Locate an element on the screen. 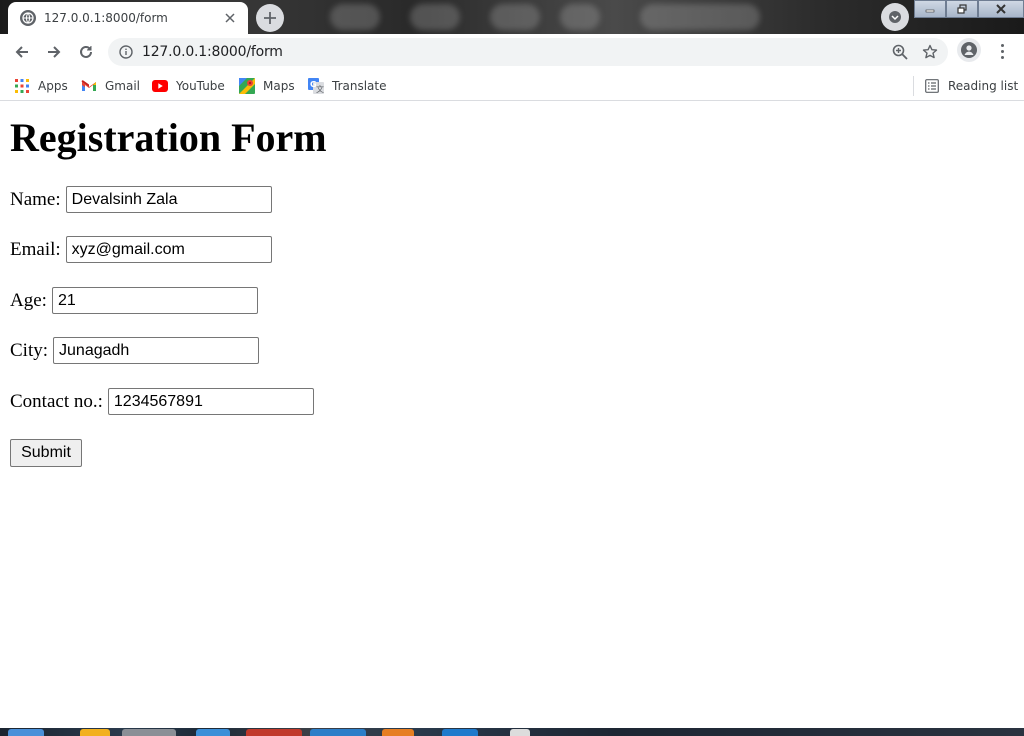  bookmark-youtube: YouTube is located at coordinates (188, 86).